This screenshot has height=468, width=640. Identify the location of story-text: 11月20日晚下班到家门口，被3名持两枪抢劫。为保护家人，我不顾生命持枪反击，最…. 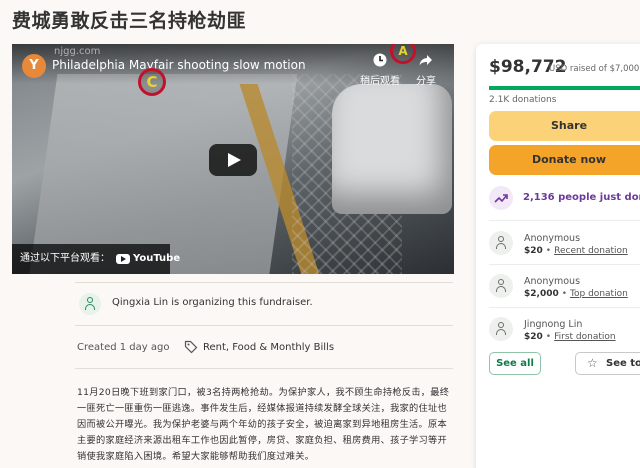
(263, 424).